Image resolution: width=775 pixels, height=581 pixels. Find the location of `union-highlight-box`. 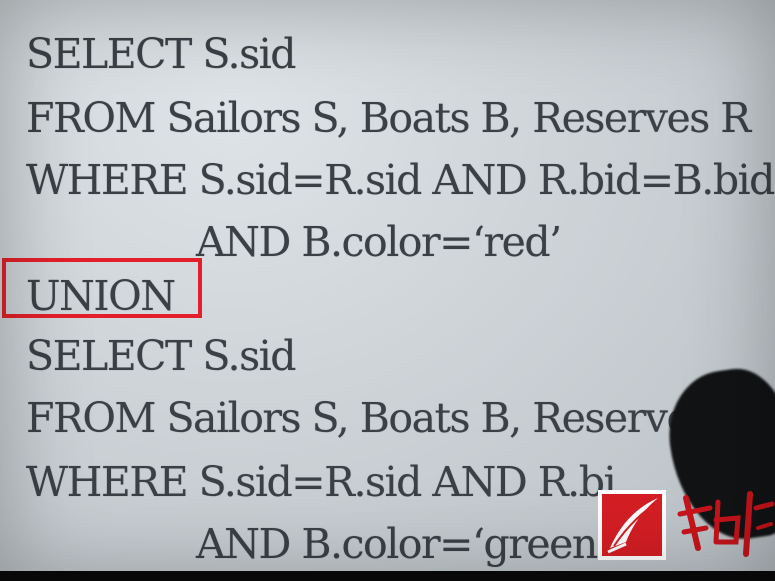

union-highlight-box is located at coordinates (102, 288).